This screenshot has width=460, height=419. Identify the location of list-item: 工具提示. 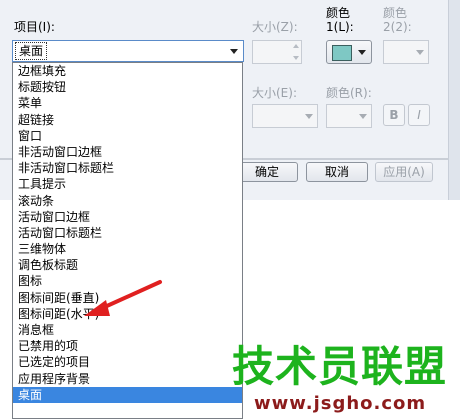
(127, 184).